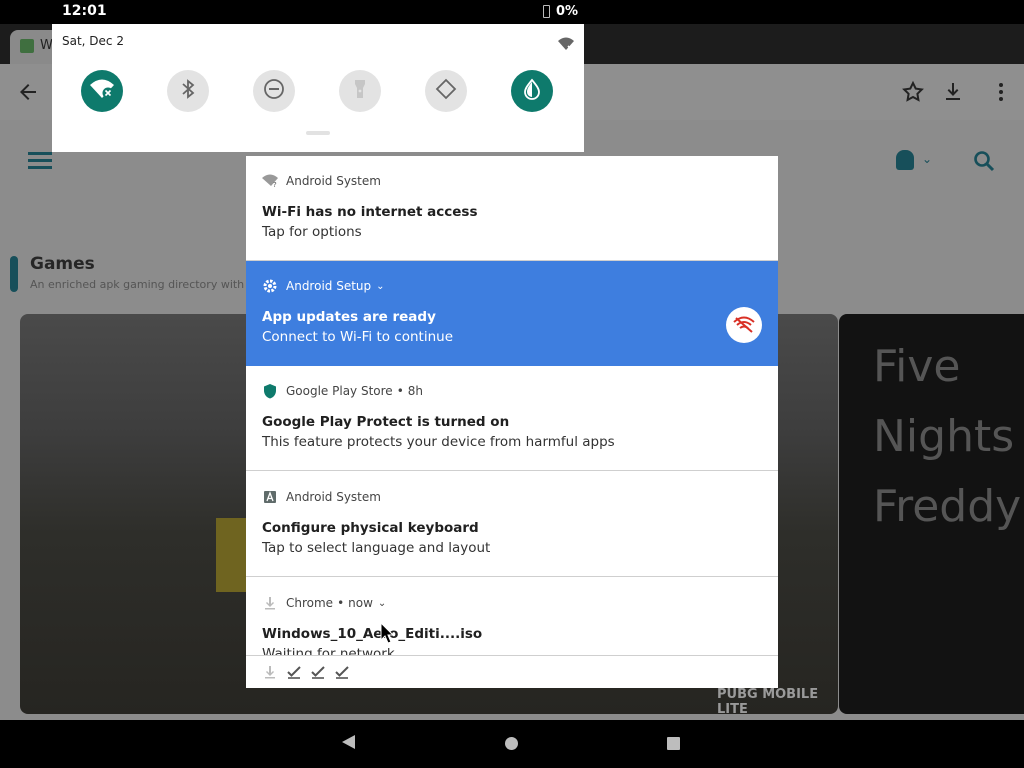 Image resolution: width=1024 pixels, height=768 pixels. I want to click on notification-header: ? Android System, so click(321, 181).